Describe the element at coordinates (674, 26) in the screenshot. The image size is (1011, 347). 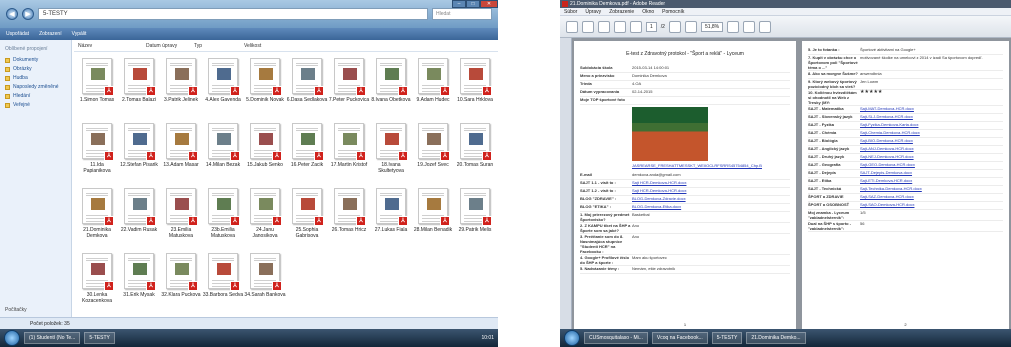
I see `zoom-out-icon` at that location.